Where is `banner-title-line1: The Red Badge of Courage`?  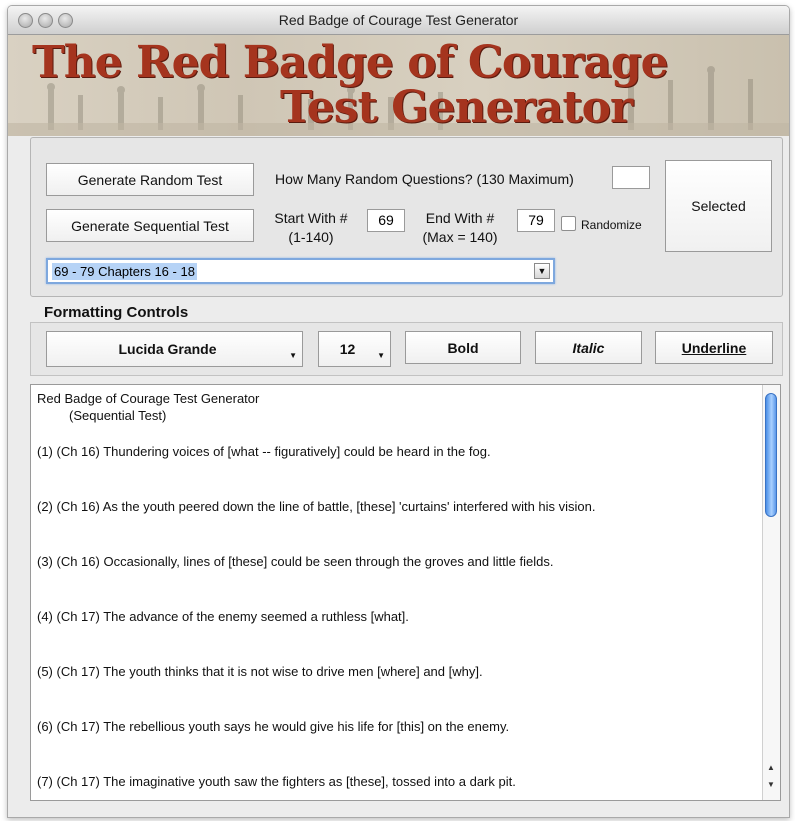 banner-title-line1: The Red Badge of Courage is located at coordinates (350, 62).